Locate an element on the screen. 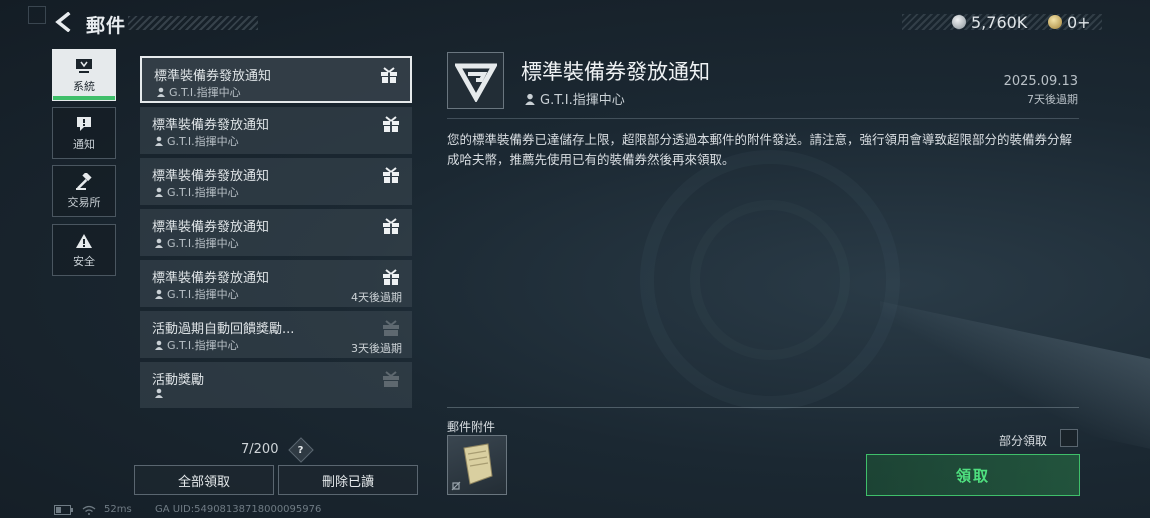 The height and width of the screenshot is (518, 1150). mail-detail-sender-name: G.T.I.指揮中心 is located at coordinates (582, 100).